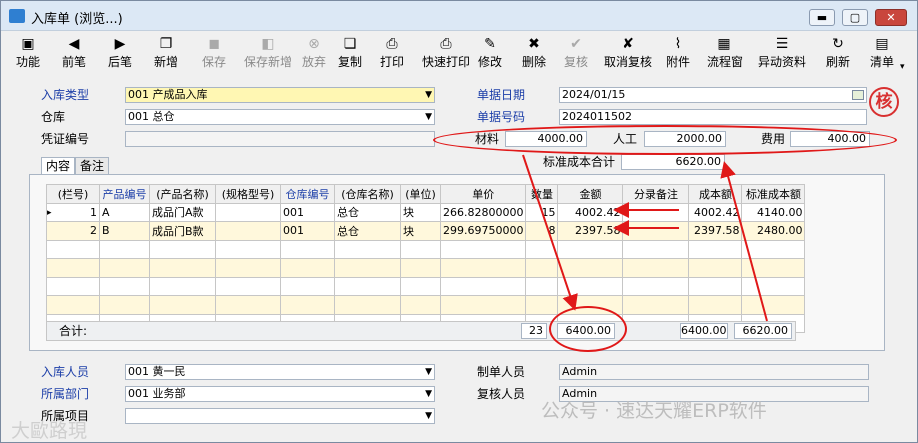 The height and width of the screenshot is (443, 918). I want to click on toolbar-button-6: ◧ 保存新增, so click(268, 54).